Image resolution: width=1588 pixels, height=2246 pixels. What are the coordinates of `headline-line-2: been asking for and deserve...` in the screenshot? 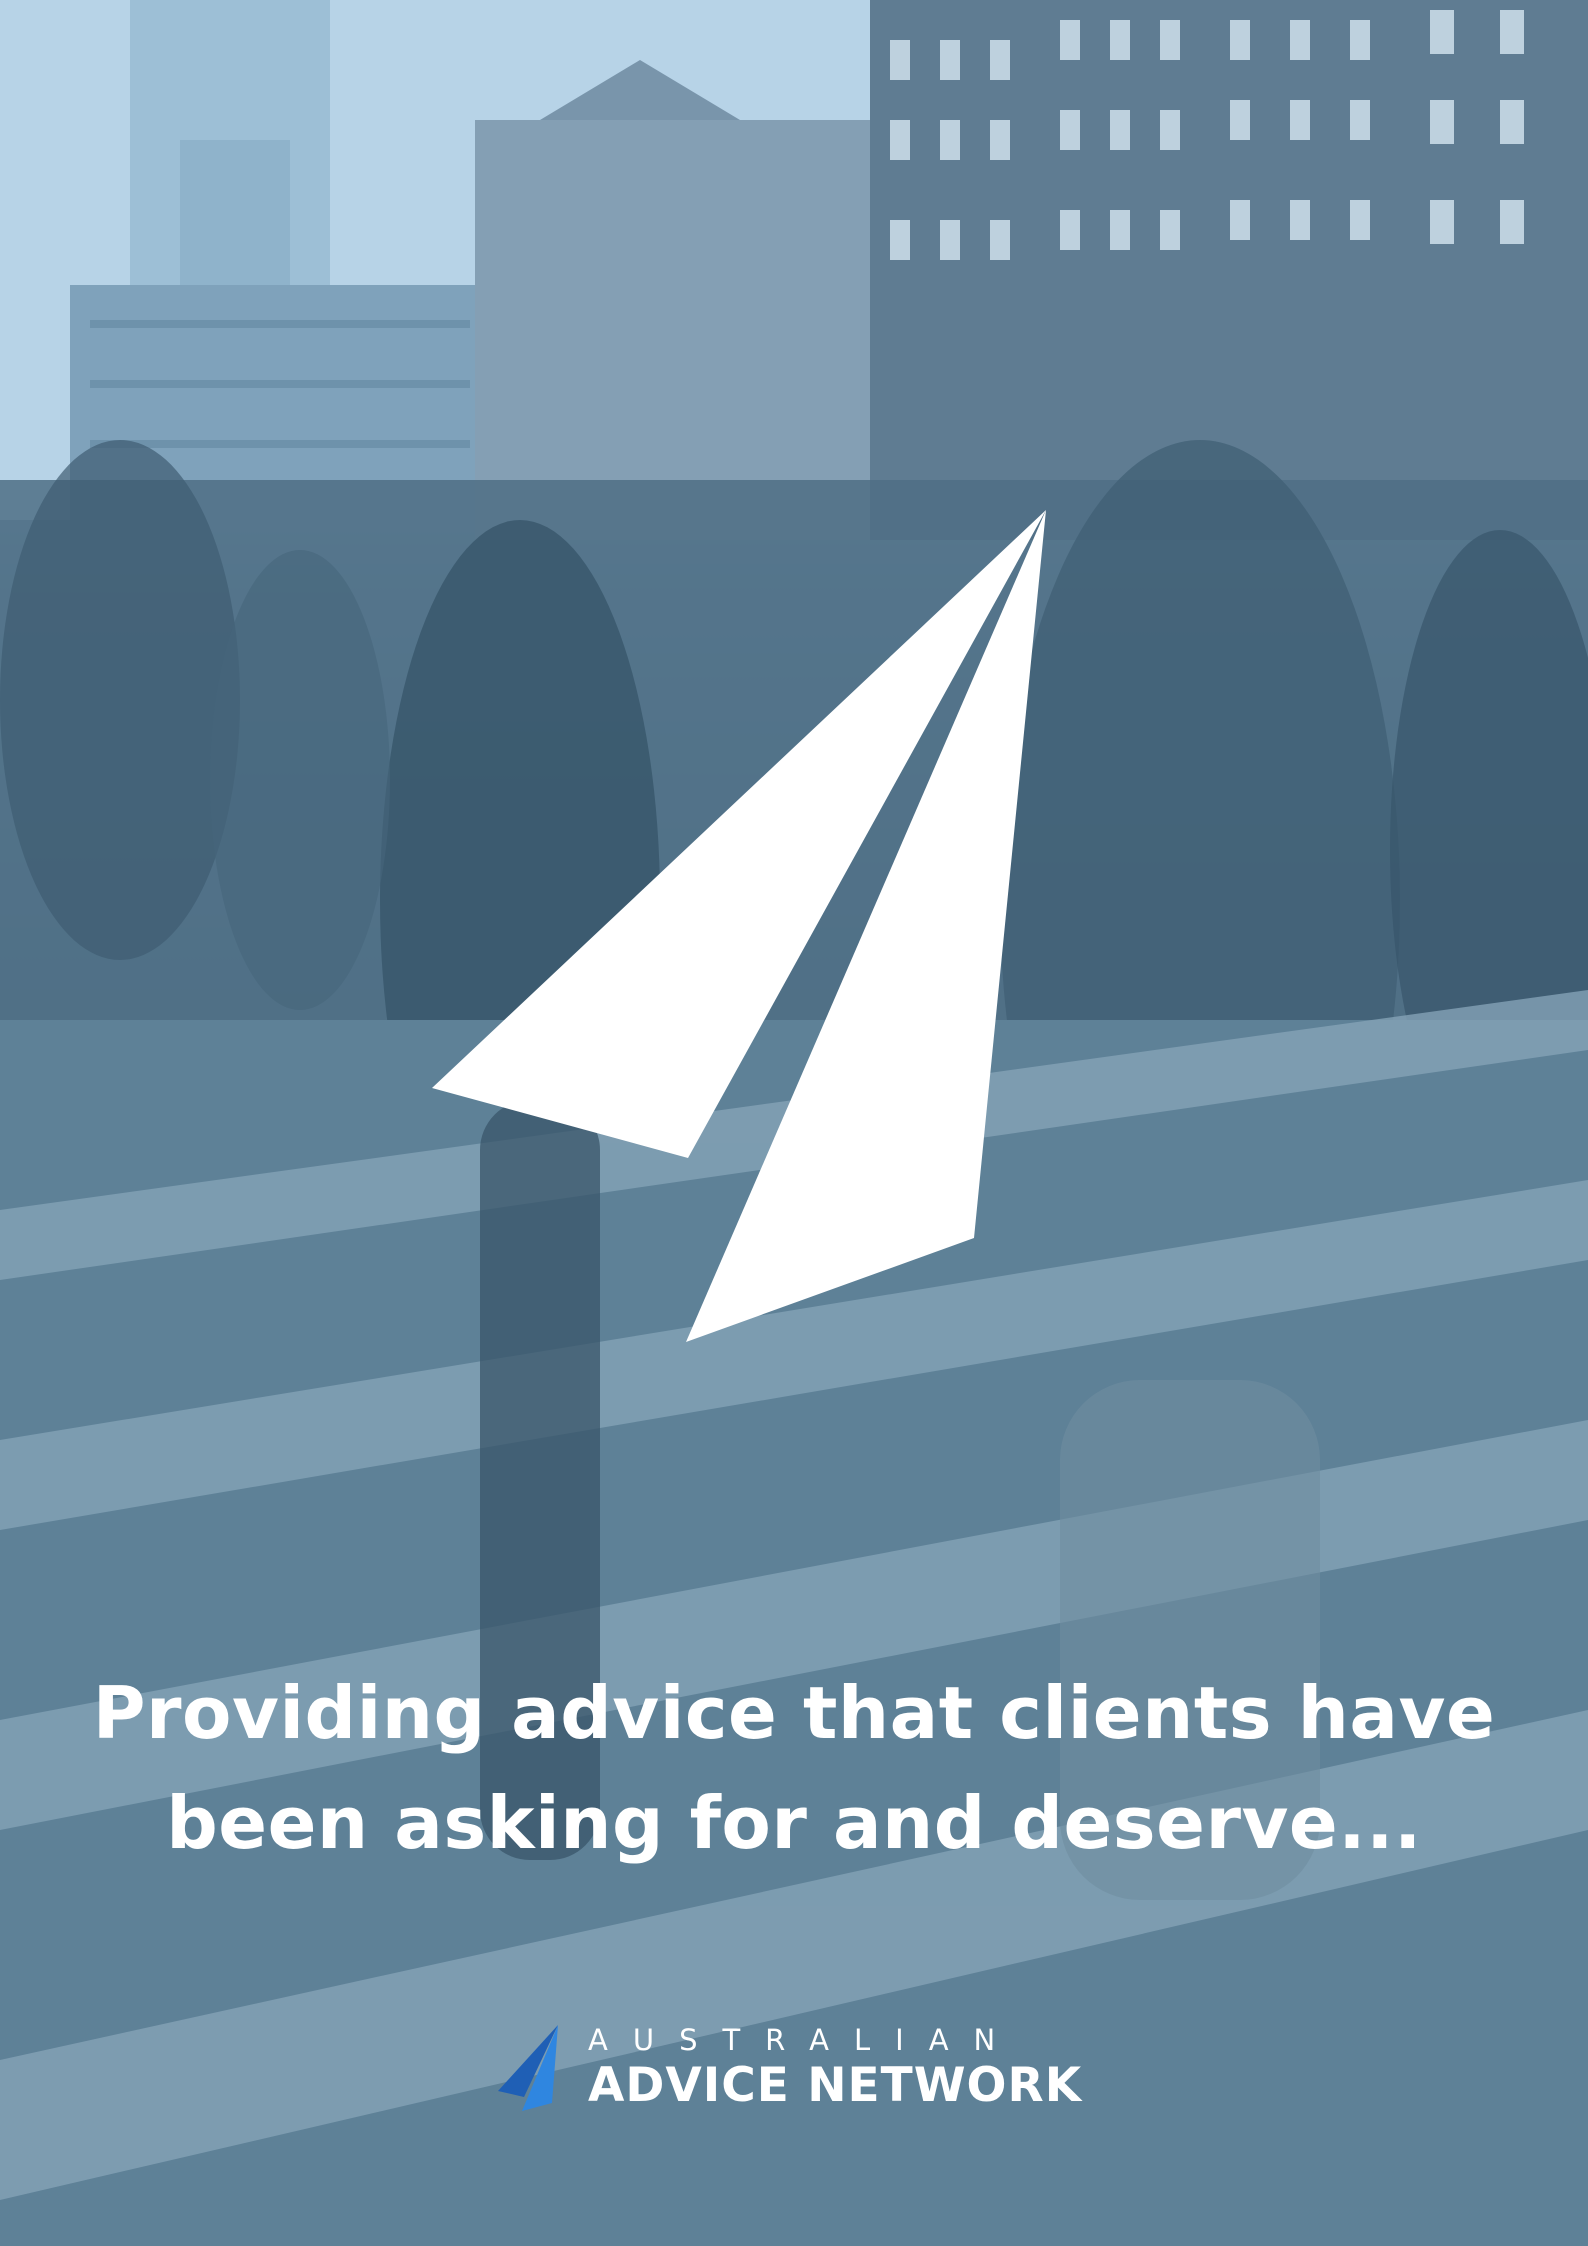 It's located at (794, 1823).